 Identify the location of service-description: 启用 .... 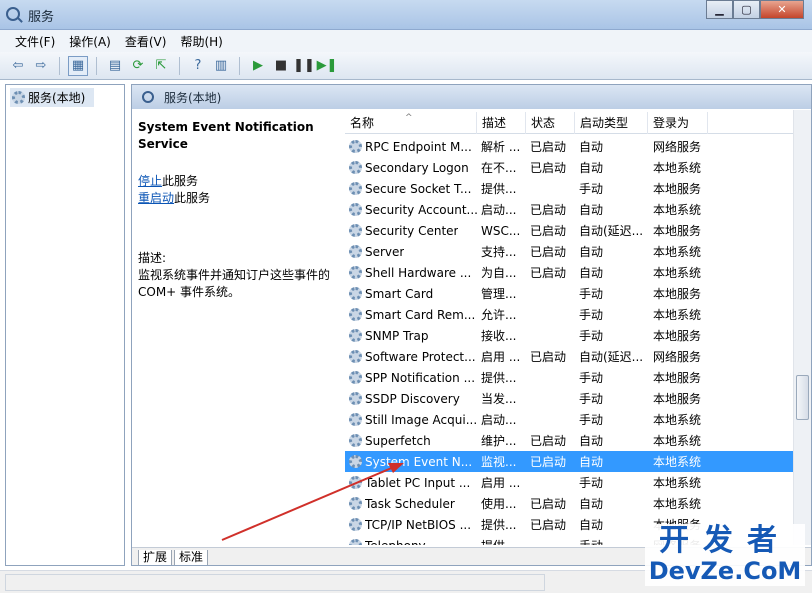
(501, 483).